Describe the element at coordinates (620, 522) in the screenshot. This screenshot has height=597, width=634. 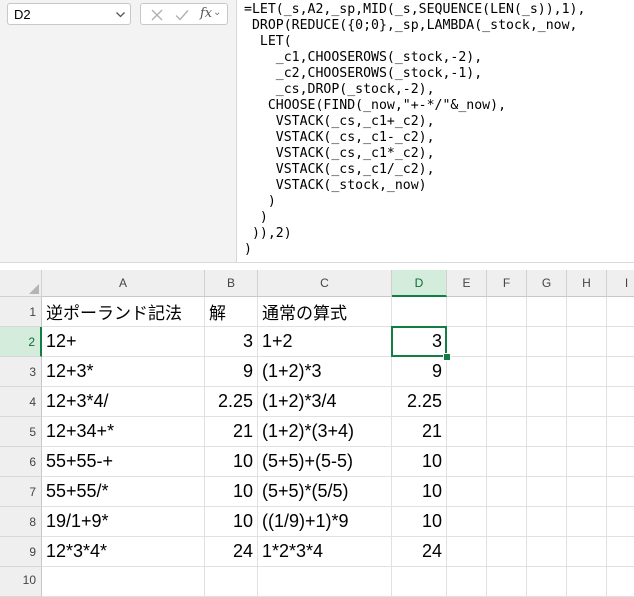
I see `cell-i8` at that location.